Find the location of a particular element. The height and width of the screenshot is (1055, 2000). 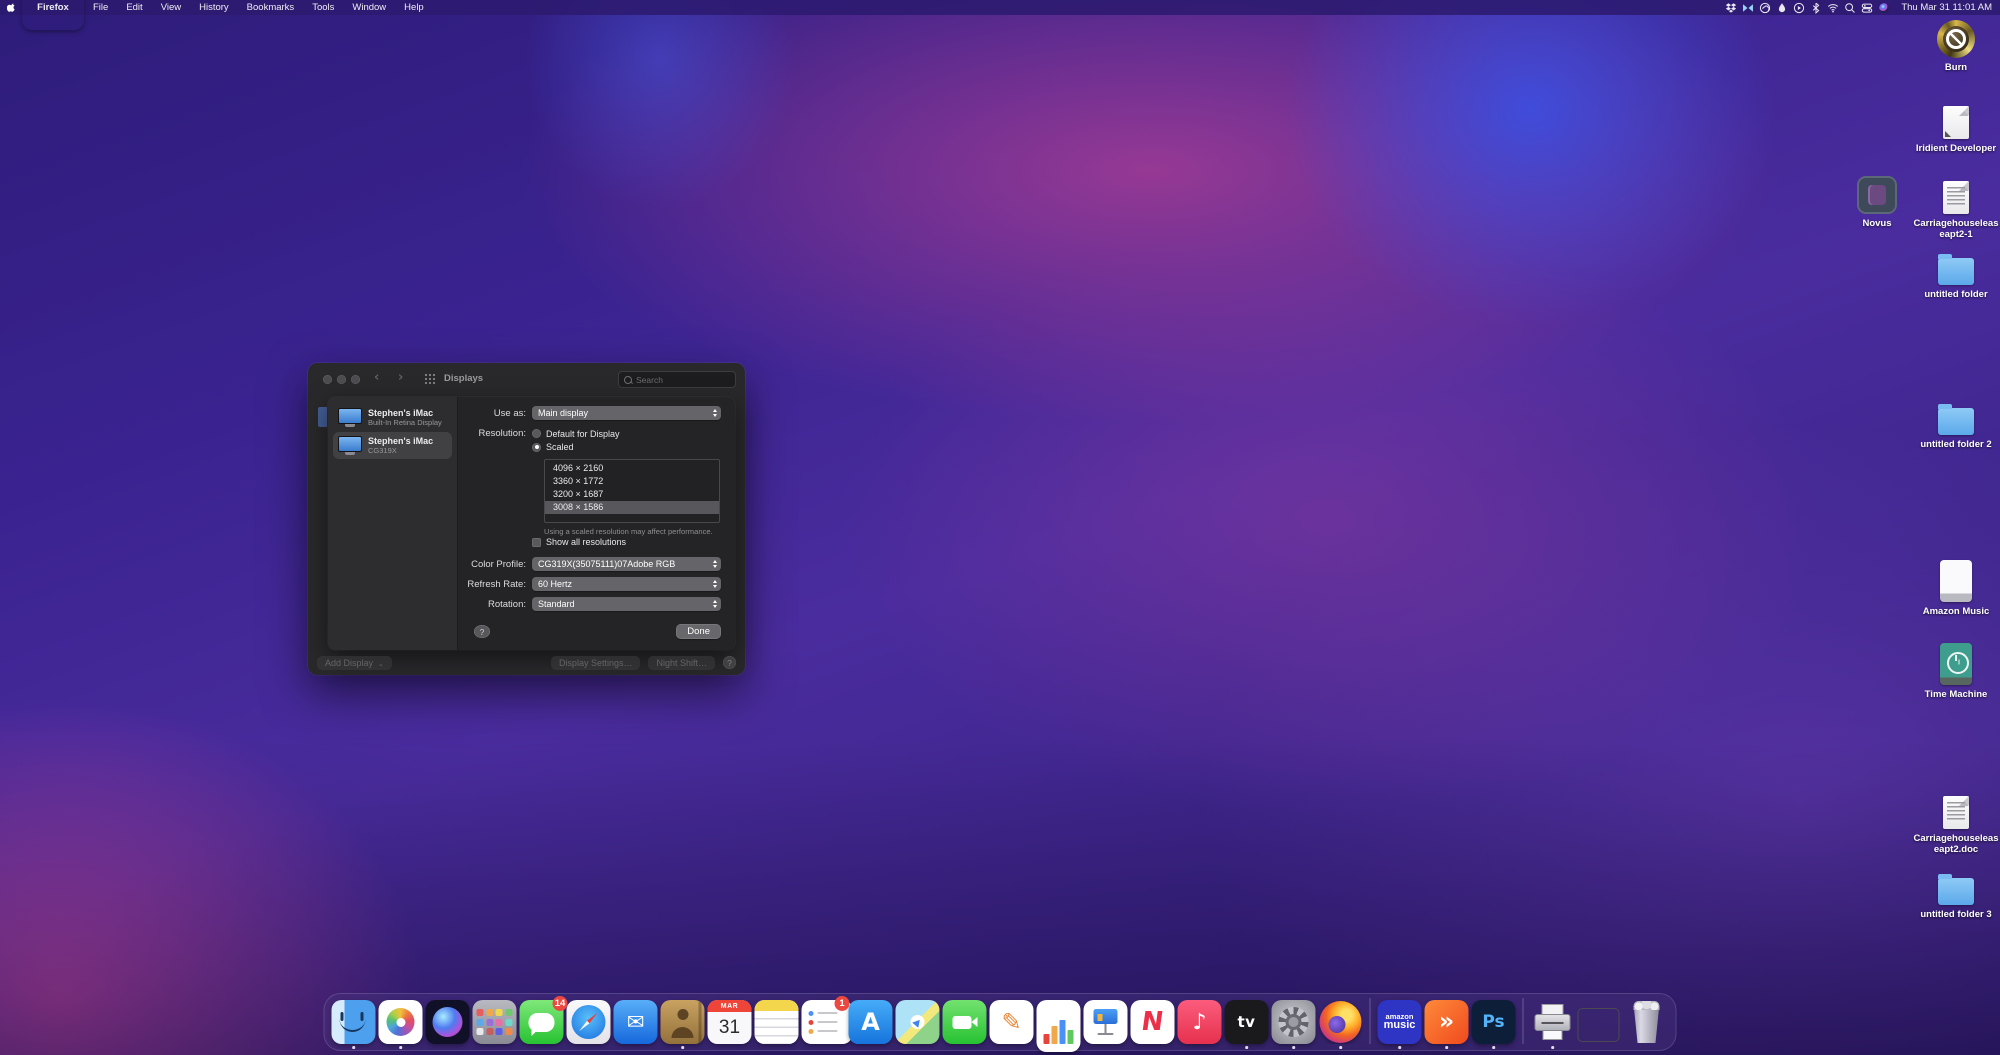

dock-item-photos is located at coordinates (400, 1024).